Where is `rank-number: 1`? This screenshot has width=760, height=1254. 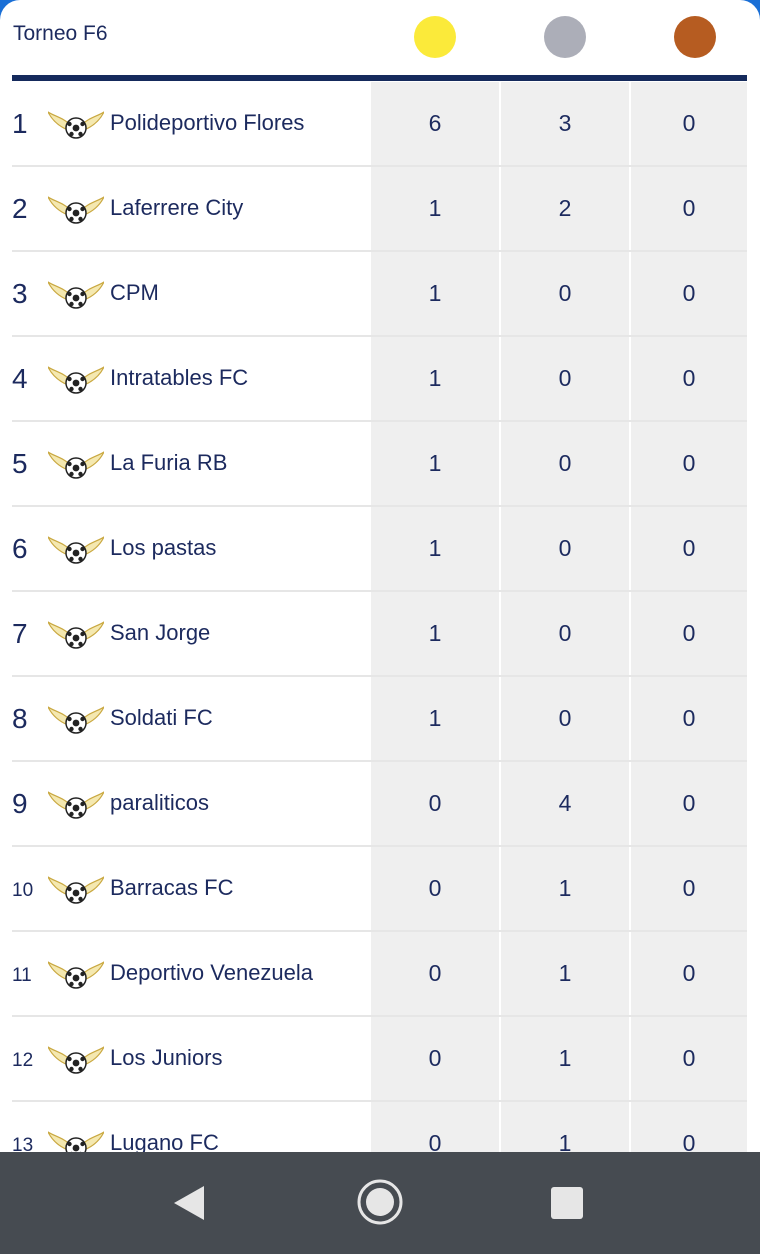
rank-number: 1 is located at coordinates (20, 123).